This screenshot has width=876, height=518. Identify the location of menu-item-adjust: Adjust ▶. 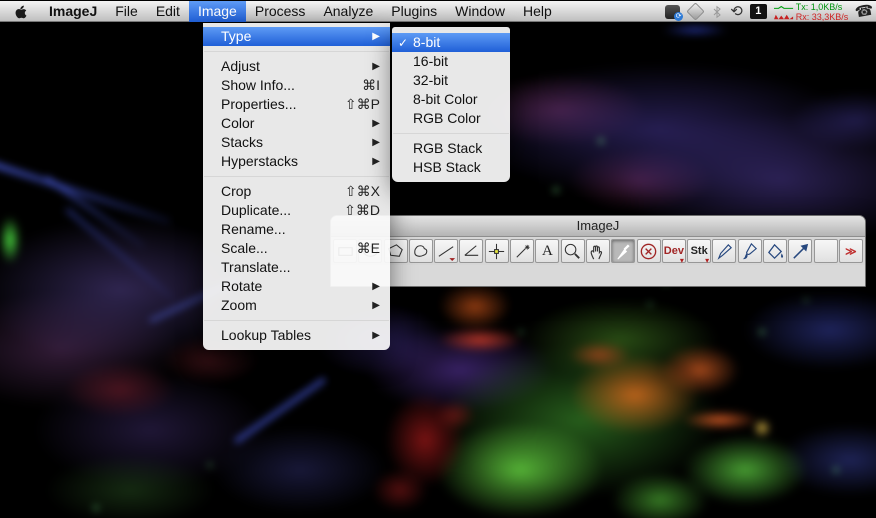
(296, 66).